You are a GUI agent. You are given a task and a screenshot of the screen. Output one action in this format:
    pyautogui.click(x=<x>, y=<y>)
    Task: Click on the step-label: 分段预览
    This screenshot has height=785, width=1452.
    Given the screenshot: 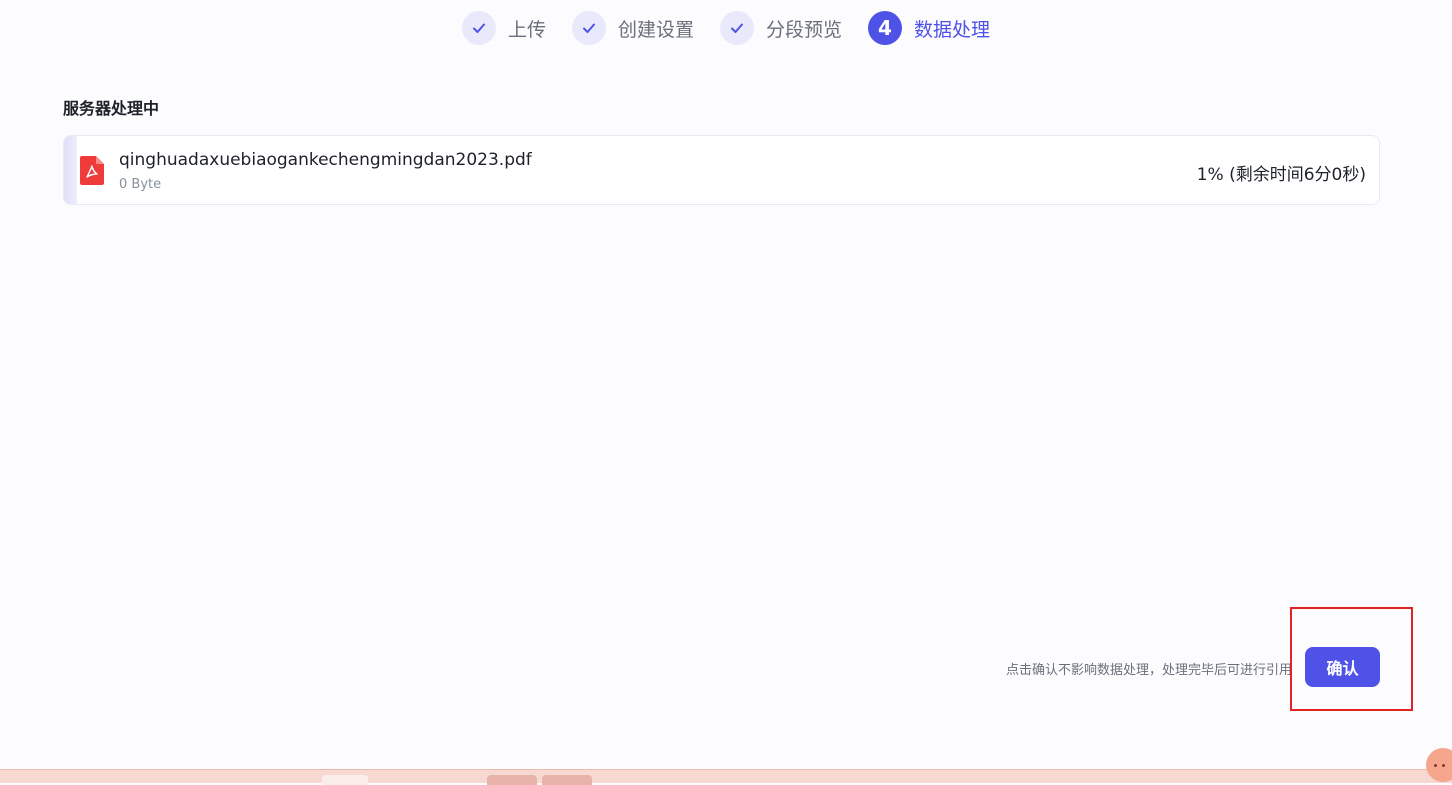 What is the action you would take?
    pyautogui.click(x=804, y=29)
    